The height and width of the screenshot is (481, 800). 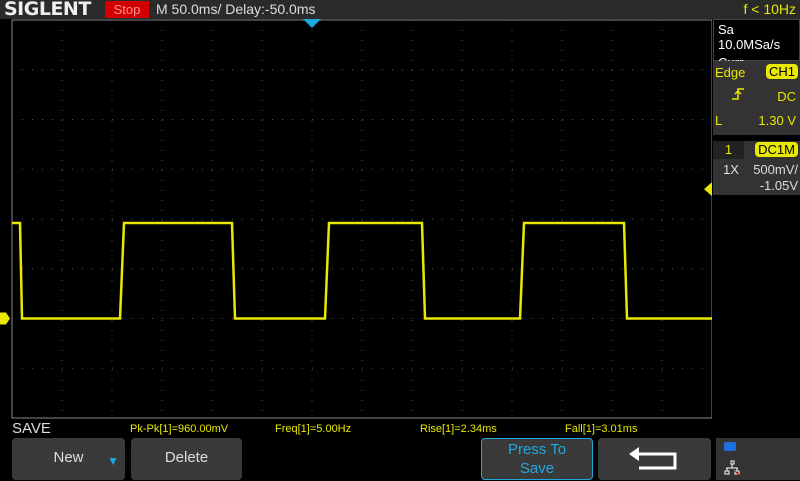 What do you see at coordinates (313, 429) in the screenshot?
I see `measurement-freq: Freq[1]=5.00Hz` at bounding box center [313, 429].